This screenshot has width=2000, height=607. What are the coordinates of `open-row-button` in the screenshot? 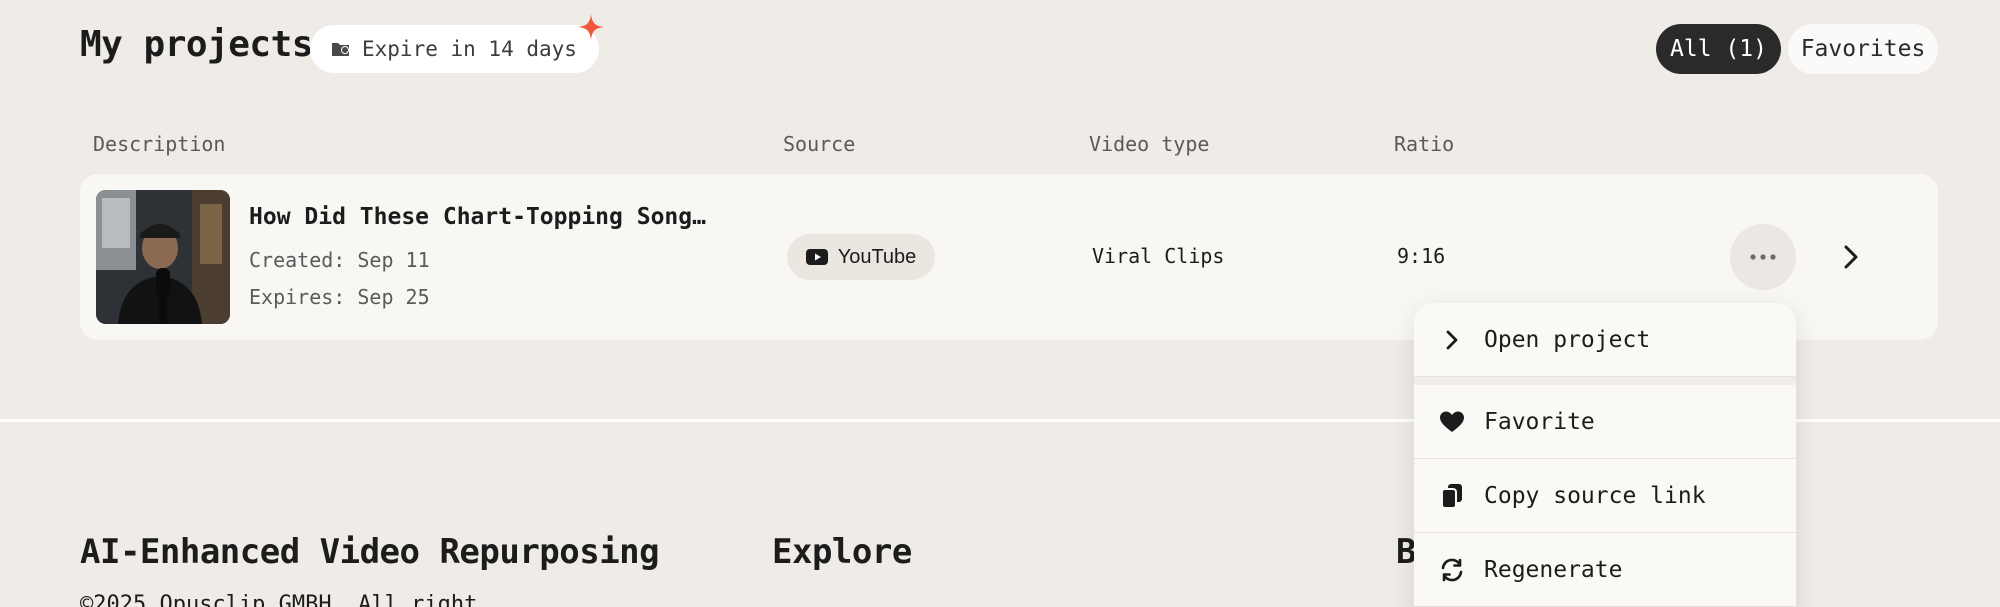 It's located at (1851, 257).